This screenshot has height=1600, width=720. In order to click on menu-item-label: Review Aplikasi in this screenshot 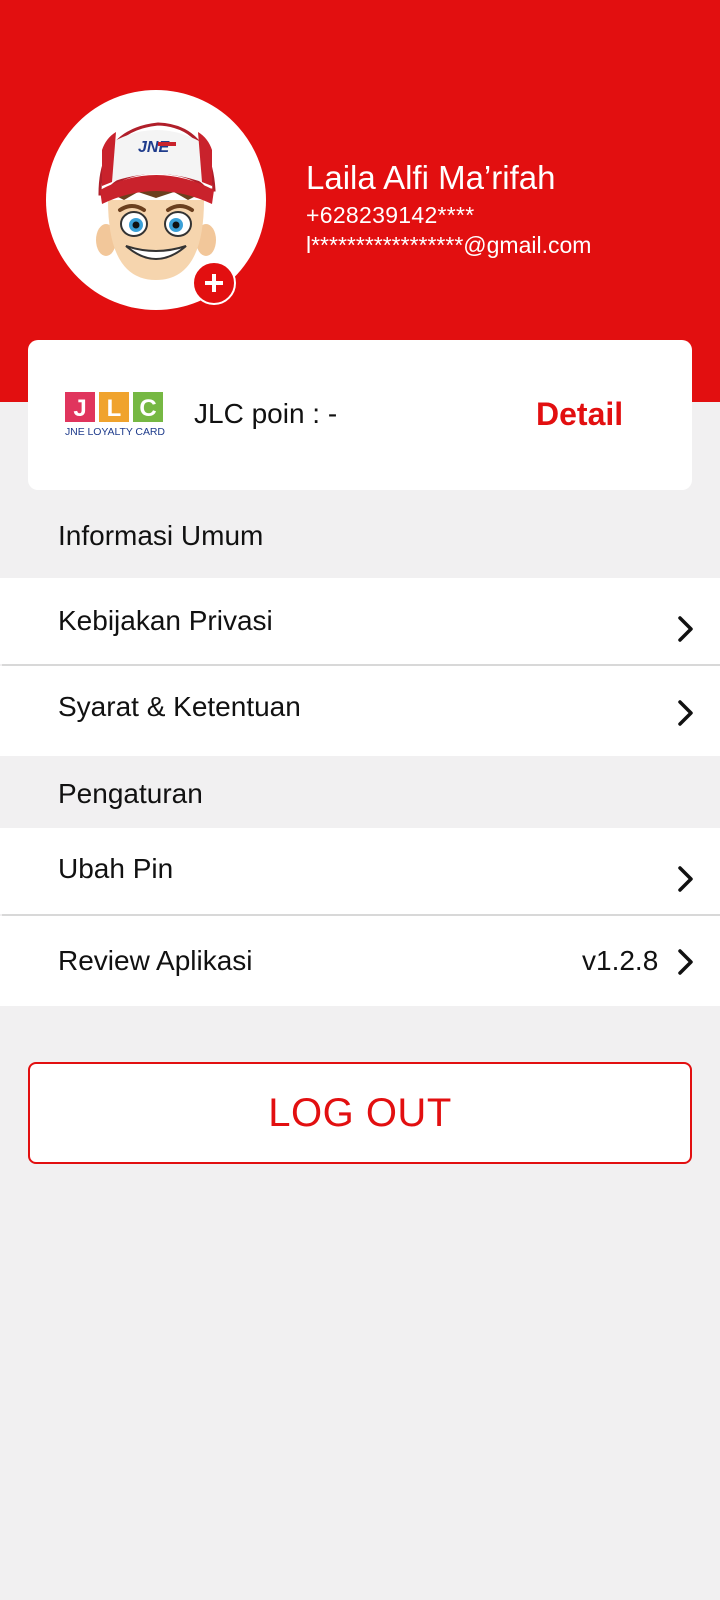, I will do `click(155, 960)`.